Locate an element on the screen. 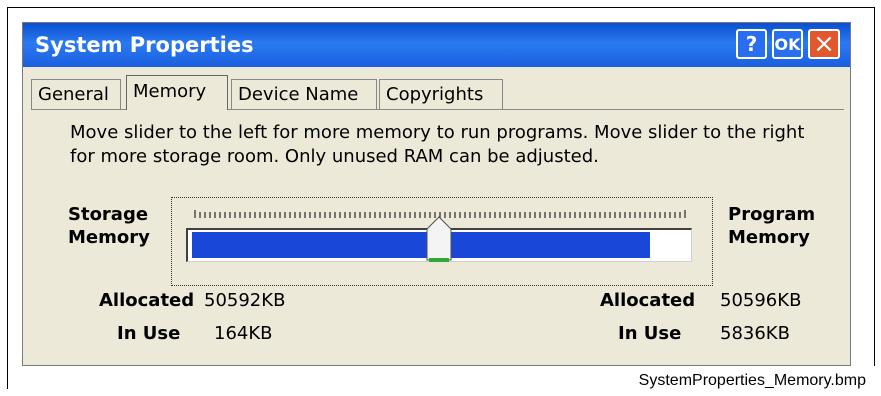  document-frame-top is located at coordinates (441, 7).